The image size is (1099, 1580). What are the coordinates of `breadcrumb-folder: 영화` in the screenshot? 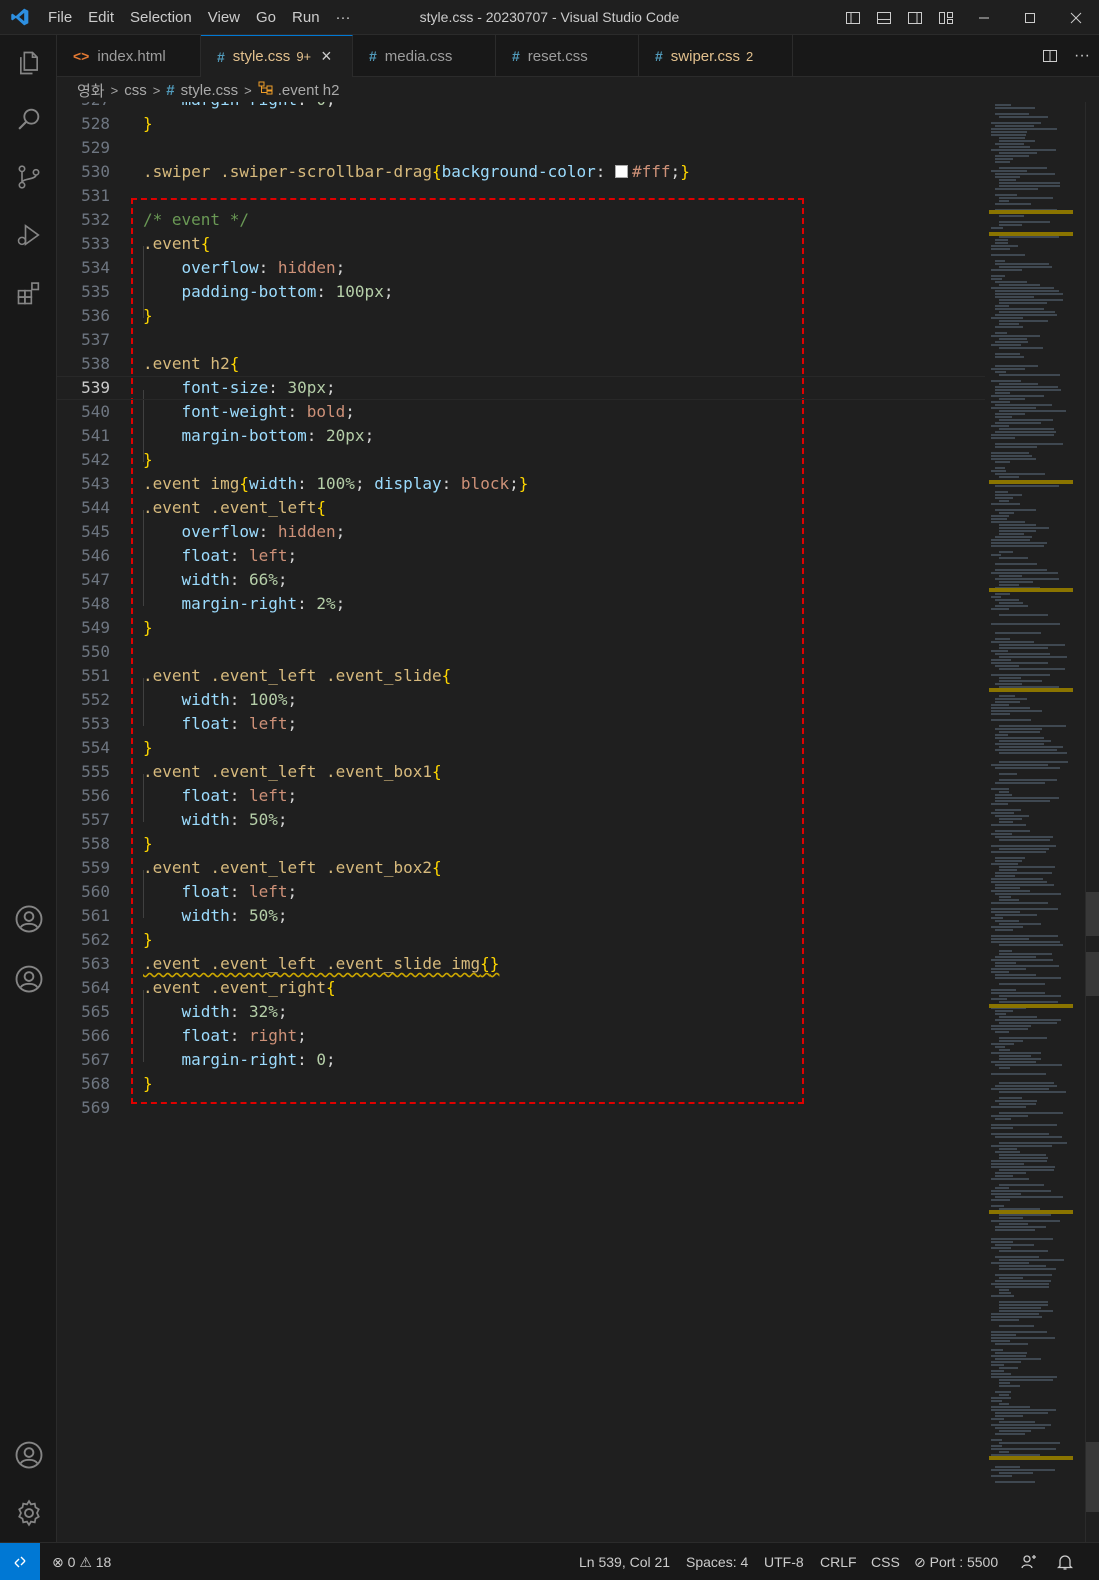 It's located at (91, 90).